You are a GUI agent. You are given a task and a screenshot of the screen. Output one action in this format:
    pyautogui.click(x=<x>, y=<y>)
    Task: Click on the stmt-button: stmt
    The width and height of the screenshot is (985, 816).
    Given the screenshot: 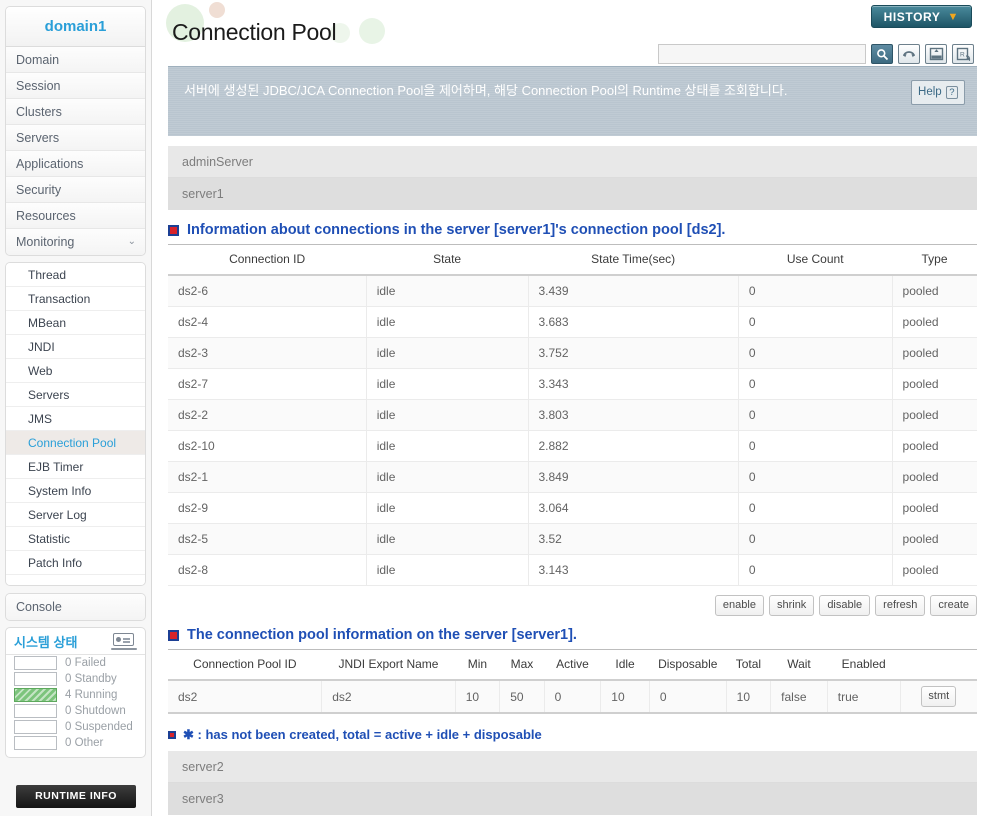 What is the action you would take?
    pyautogui.click(x=939, y=696)
    